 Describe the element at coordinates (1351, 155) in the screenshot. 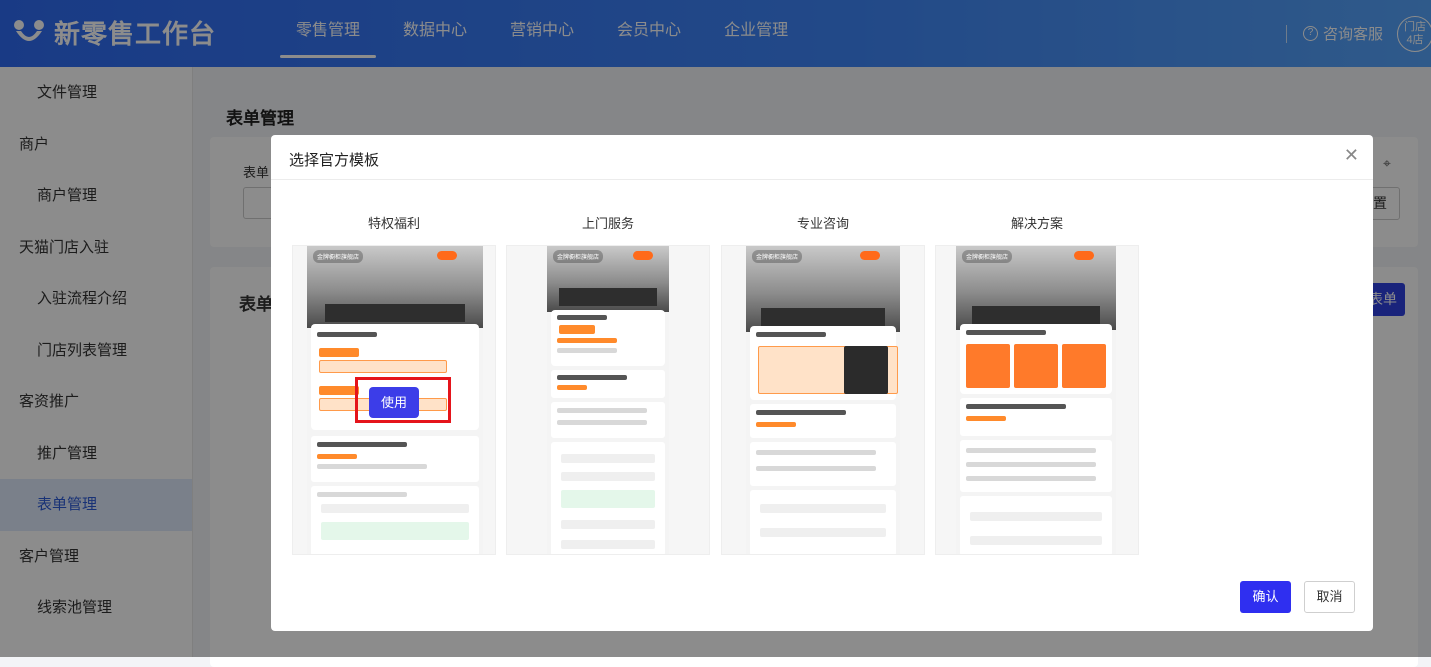

I see `close-icon: ✕` at that location.